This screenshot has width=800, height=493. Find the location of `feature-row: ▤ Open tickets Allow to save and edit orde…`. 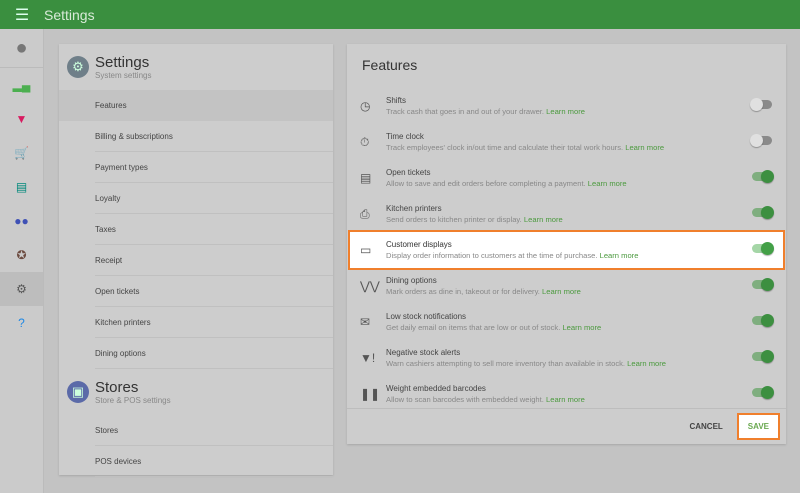

feature-row: ▤ Open tickets Allow to save and edit orde… is located at coordinates (566, 178).